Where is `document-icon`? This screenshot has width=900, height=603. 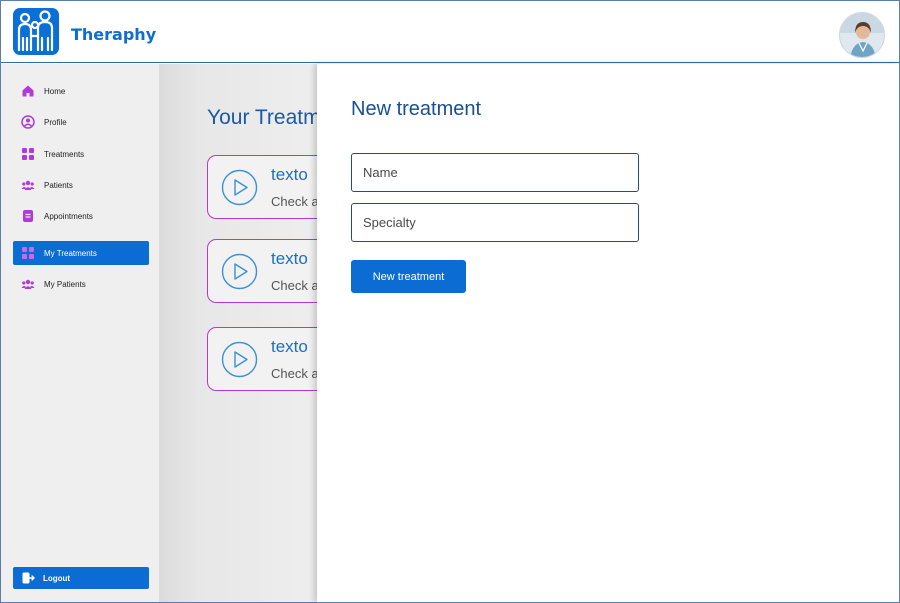
document-icon is located at coordinates (28, 216).